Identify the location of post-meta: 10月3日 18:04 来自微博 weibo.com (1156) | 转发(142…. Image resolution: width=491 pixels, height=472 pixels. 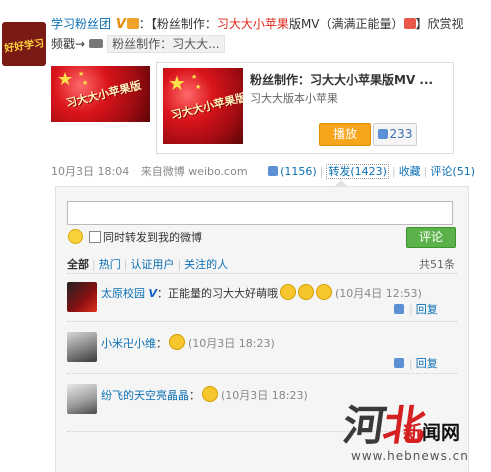
(263, 171).